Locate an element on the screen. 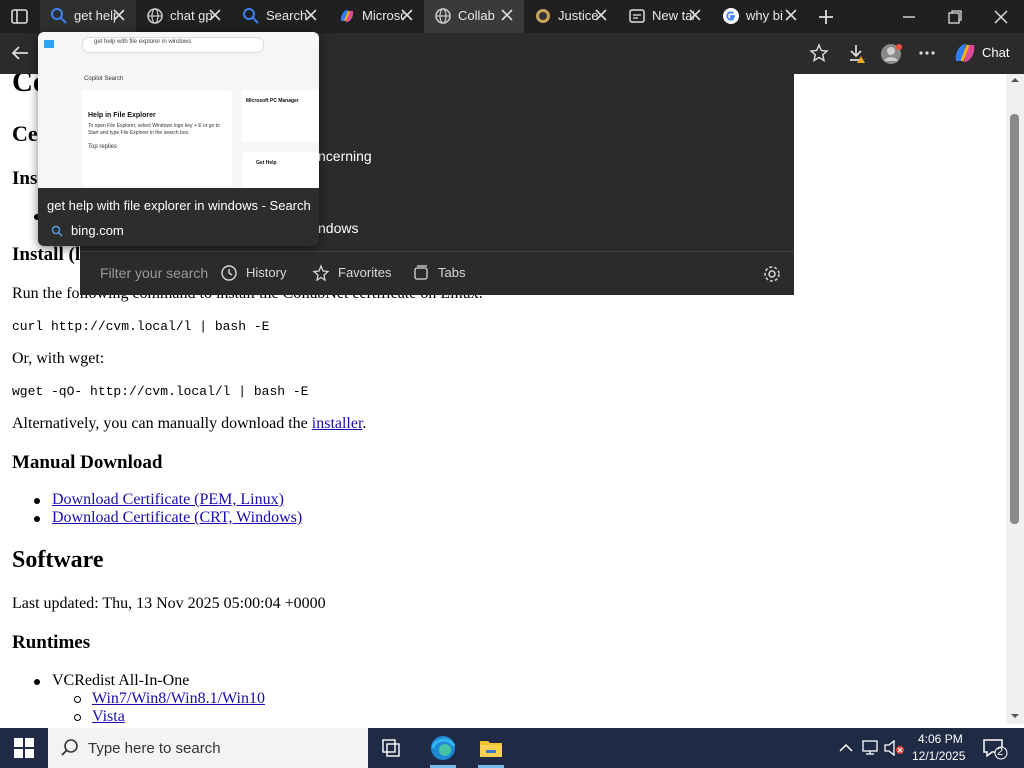 Image resolution: width=1024 pixels, height=768 pixels. tab-chat-gpt: chat gpt is located at coordinates (184, 16).